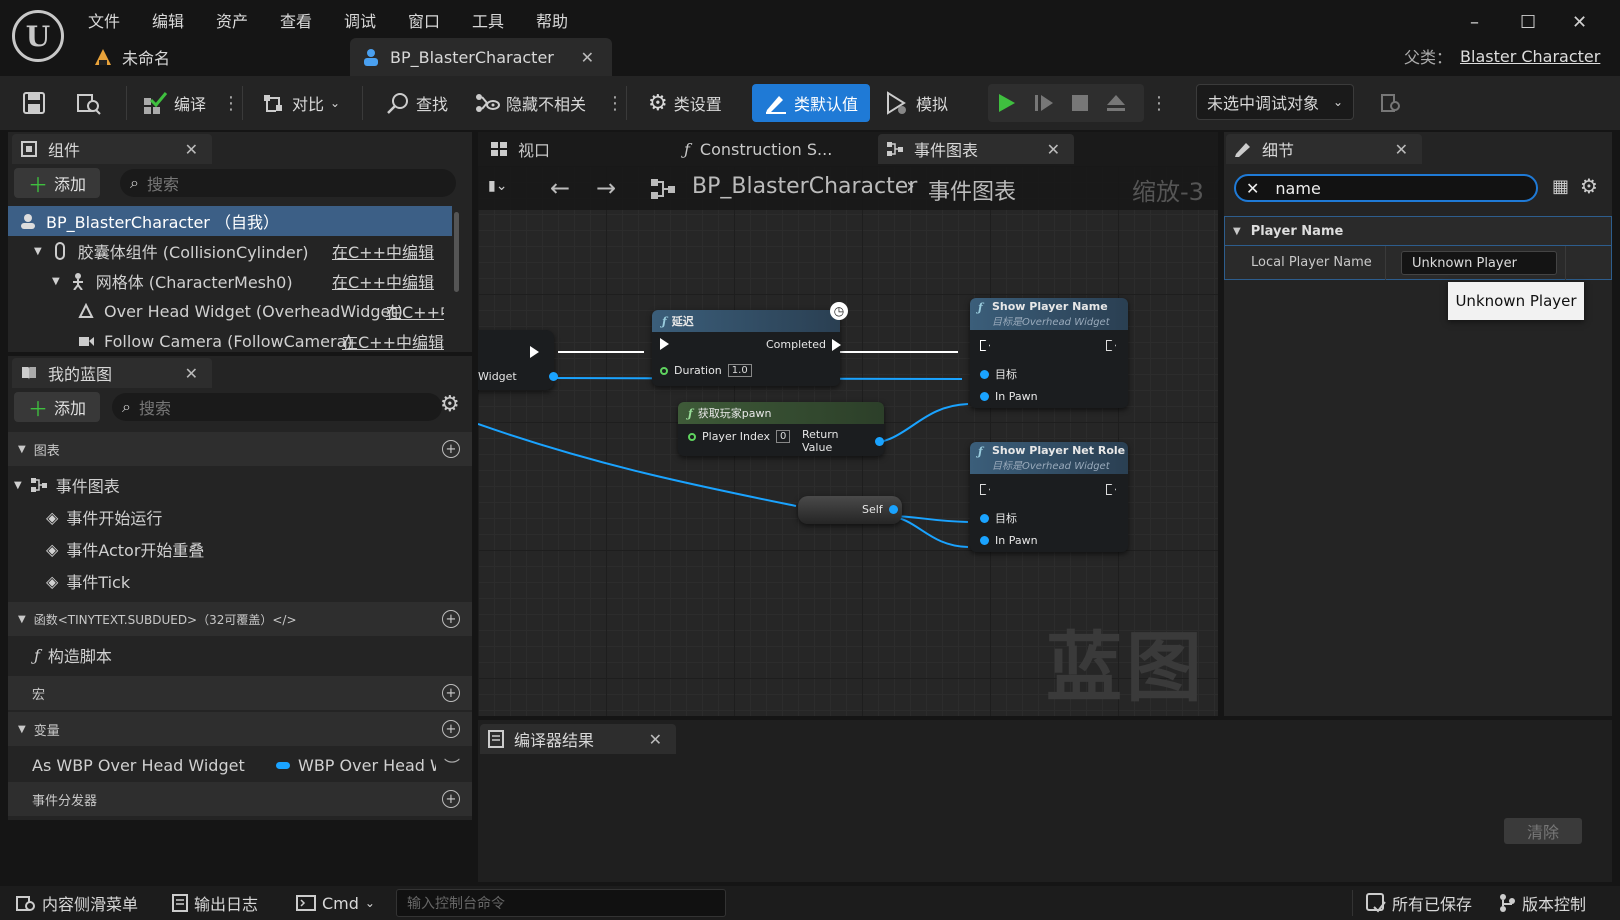 Image resolution: width=1620 pixels, height=920 pixels. What do you see at coordinates (230, 221) in the screenshot?
I see `tree-row-self: BP_BlasterCharacter （自我）` at bounding box center [230, 221].